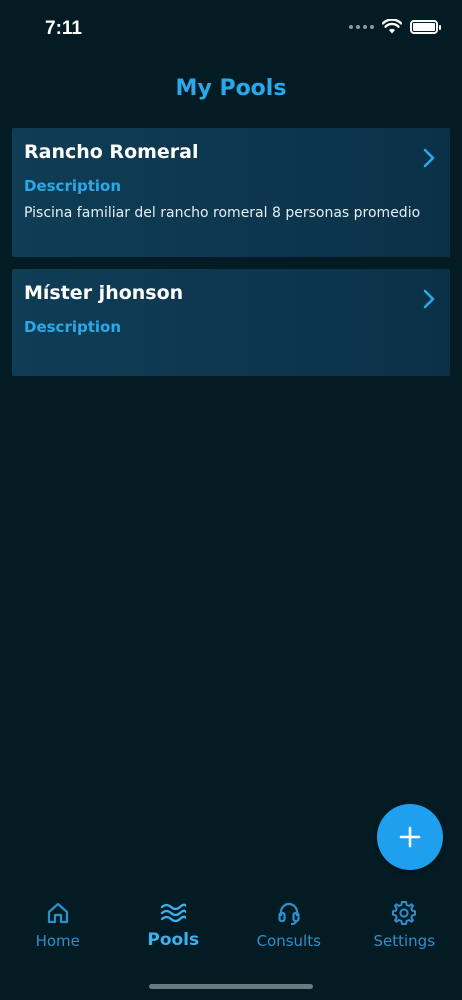 This screenshot has width=462, height=1000. What do you see at coordinates (57, 913) in the screenshot?
I see `home-icon` at bounding box center [57, 913].